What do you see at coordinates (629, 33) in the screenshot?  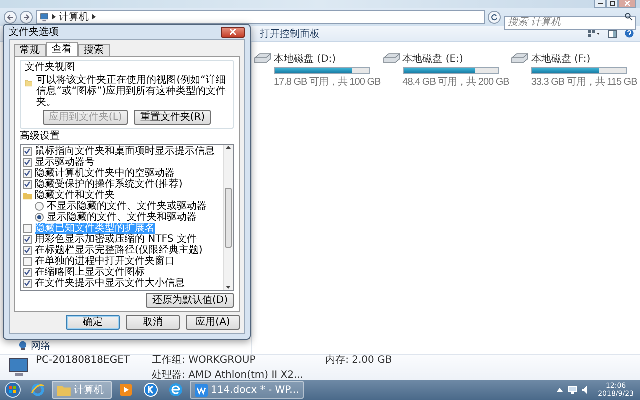 I see `help-icon` at bounding box center [629, 33].